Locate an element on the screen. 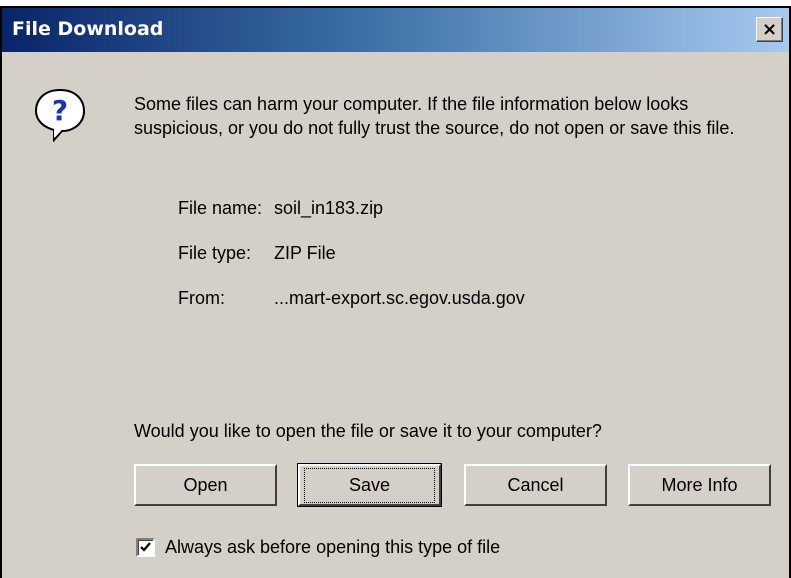 The height and width of the screenshot is (578, 791). window-title: File Download is located at coordinates (88, 29).